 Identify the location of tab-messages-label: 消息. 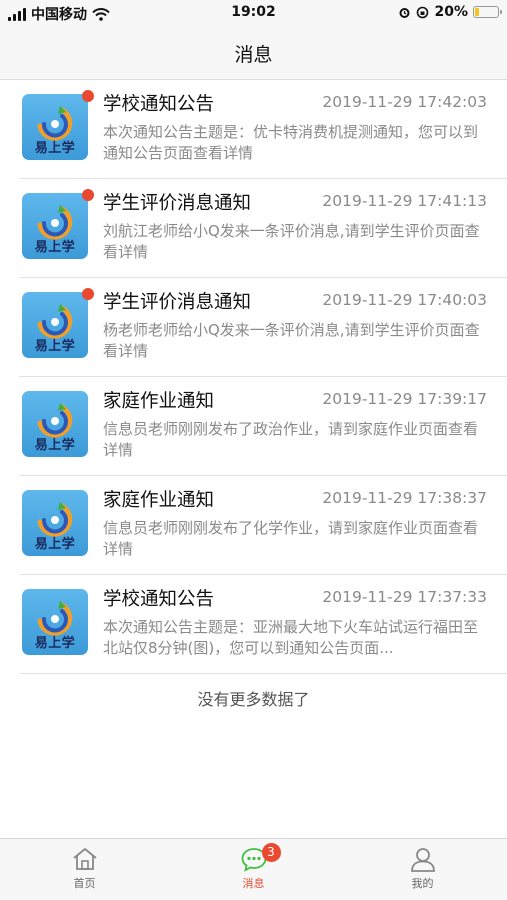
(253, 883).